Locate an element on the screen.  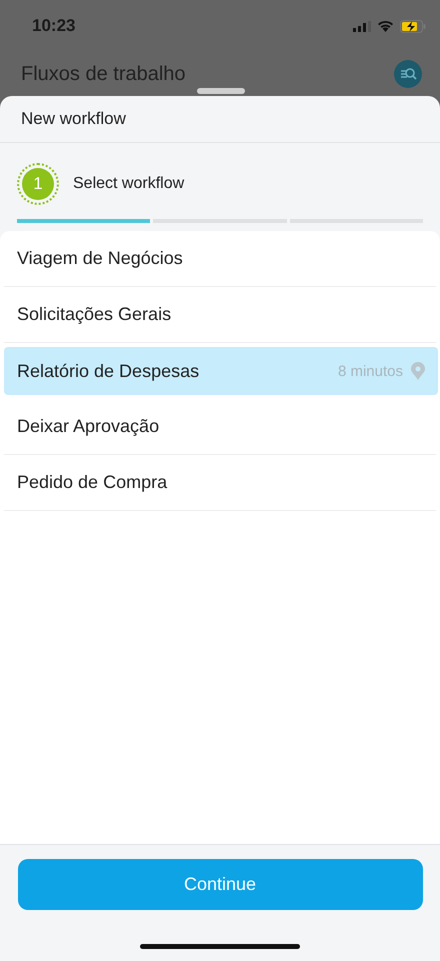
battery-charging-icon is located at coordinates (413, 26).